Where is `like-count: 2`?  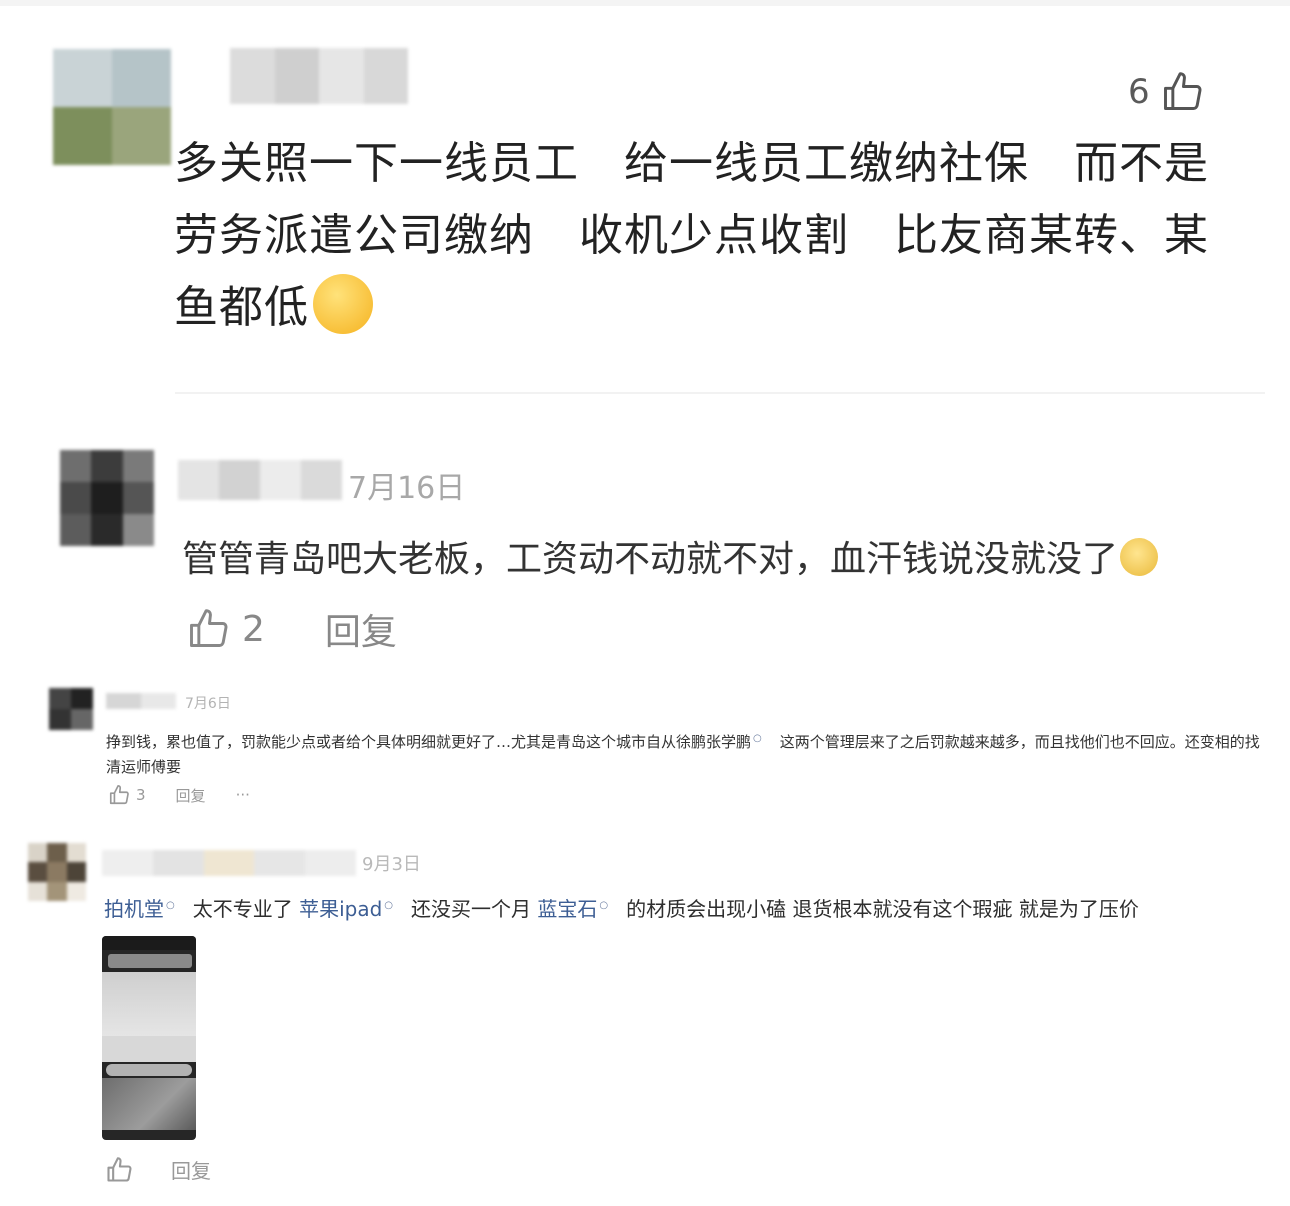 like-count: 2 is located at coordinates (253, 629).